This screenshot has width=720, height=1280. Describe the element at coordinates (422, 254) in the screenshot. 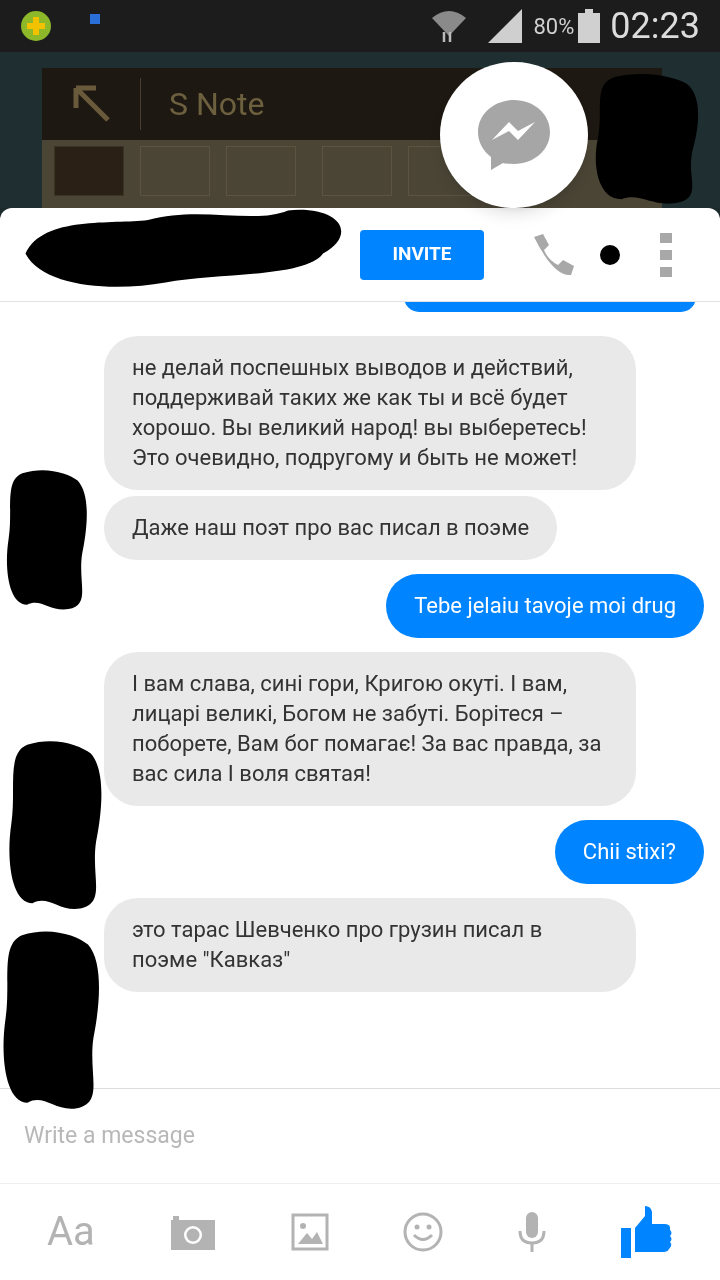

I see `invite-button: INVITE` at that location.